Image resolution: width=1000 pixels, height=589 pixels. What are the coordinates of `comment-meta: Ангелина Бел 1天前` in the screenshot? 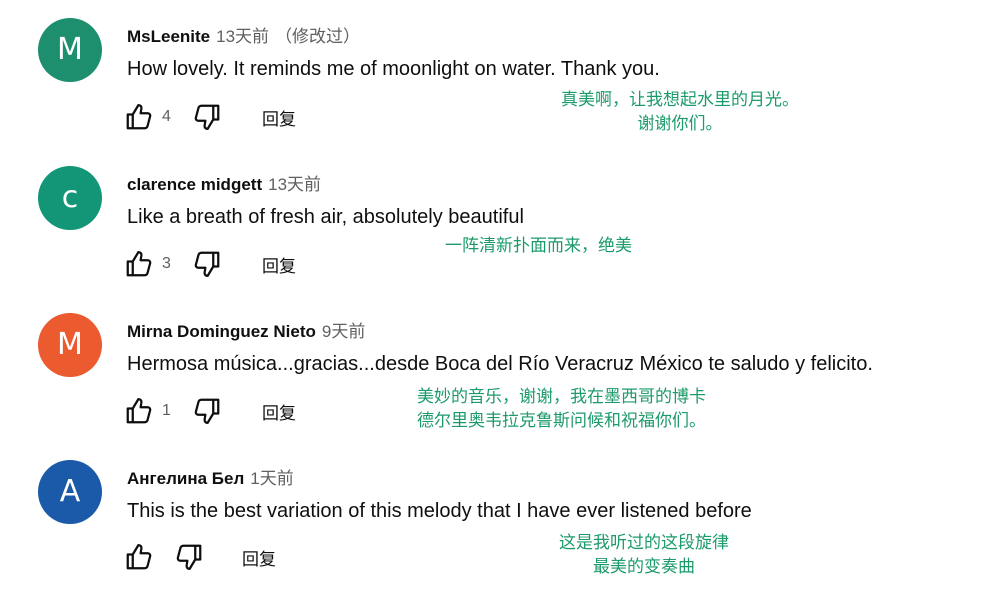 It's located at (210, 476).